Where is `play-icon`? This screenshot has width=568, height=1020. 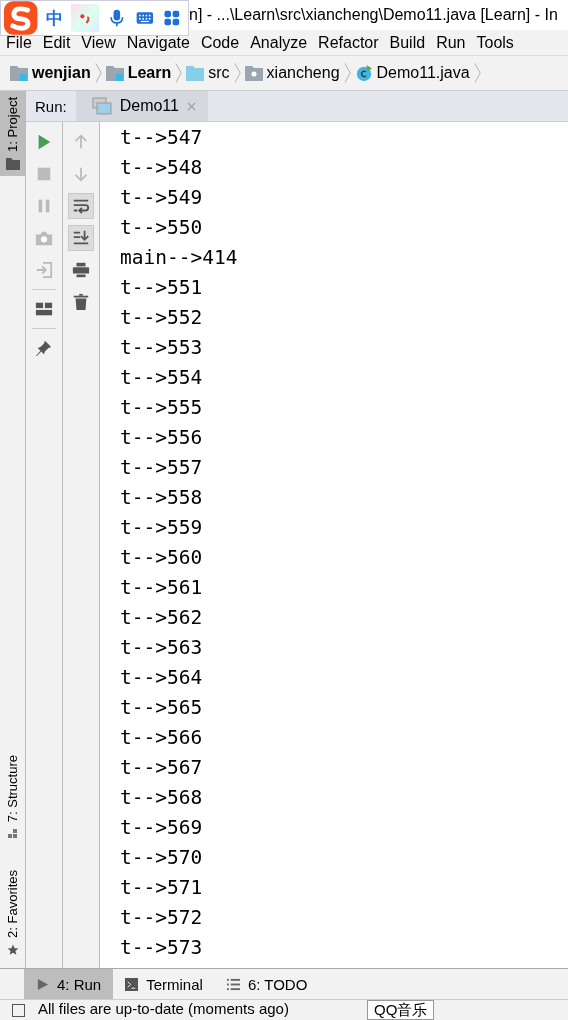 play-icon is located at coordinates (42, 984).